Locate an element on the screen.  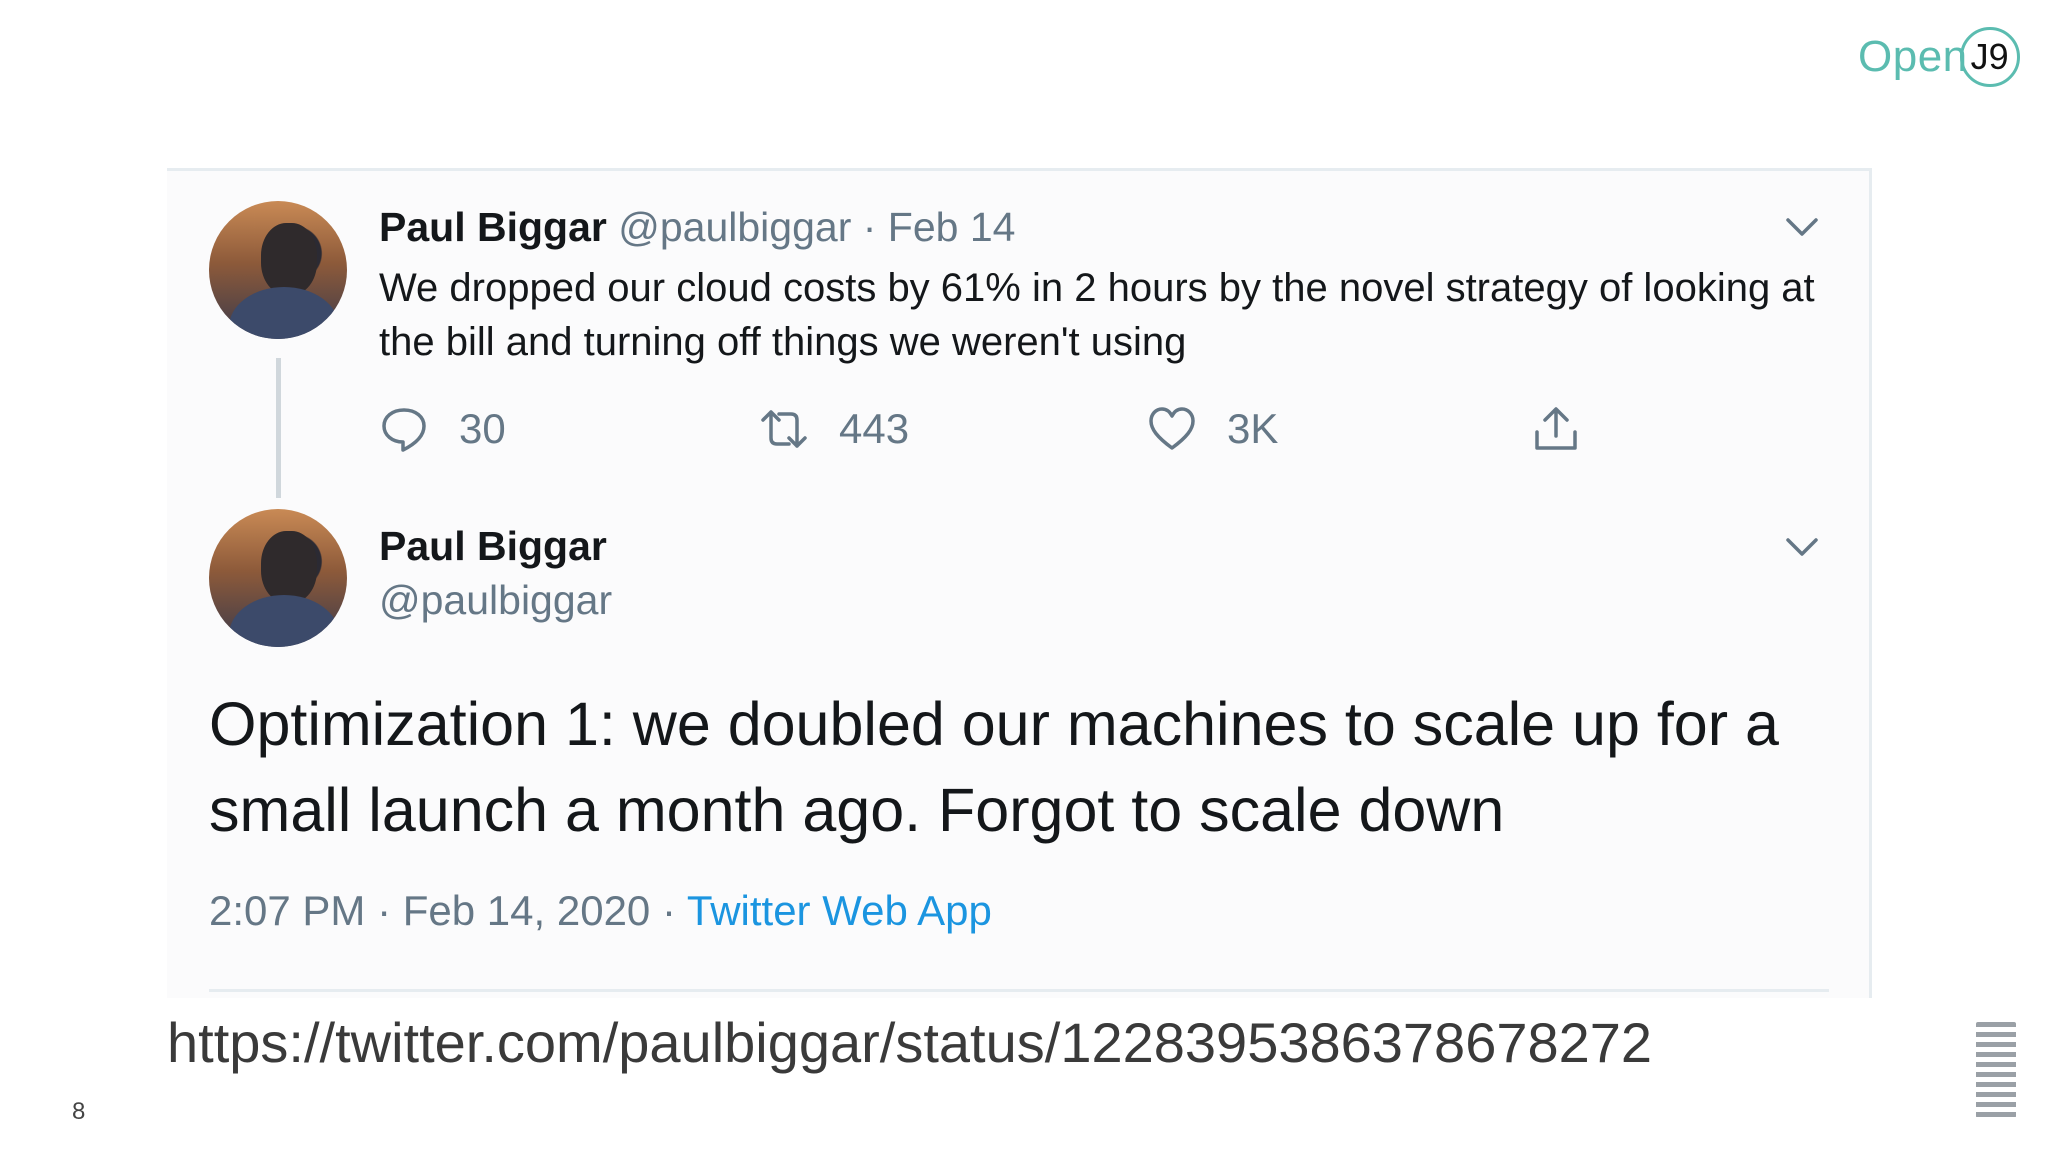
reply-icon is located at coordinates (404, 430).